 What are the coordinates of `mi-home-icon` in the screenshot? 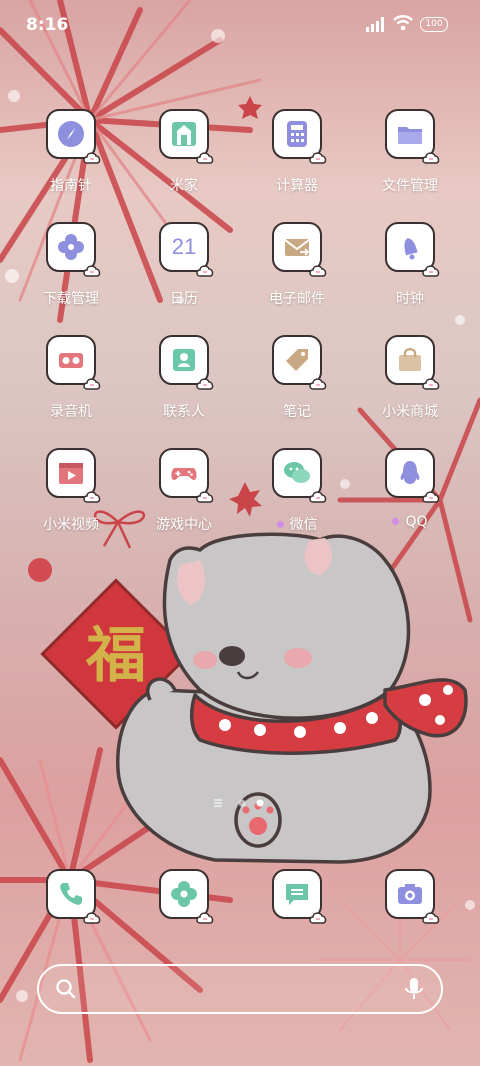 It's located at (184, 134).